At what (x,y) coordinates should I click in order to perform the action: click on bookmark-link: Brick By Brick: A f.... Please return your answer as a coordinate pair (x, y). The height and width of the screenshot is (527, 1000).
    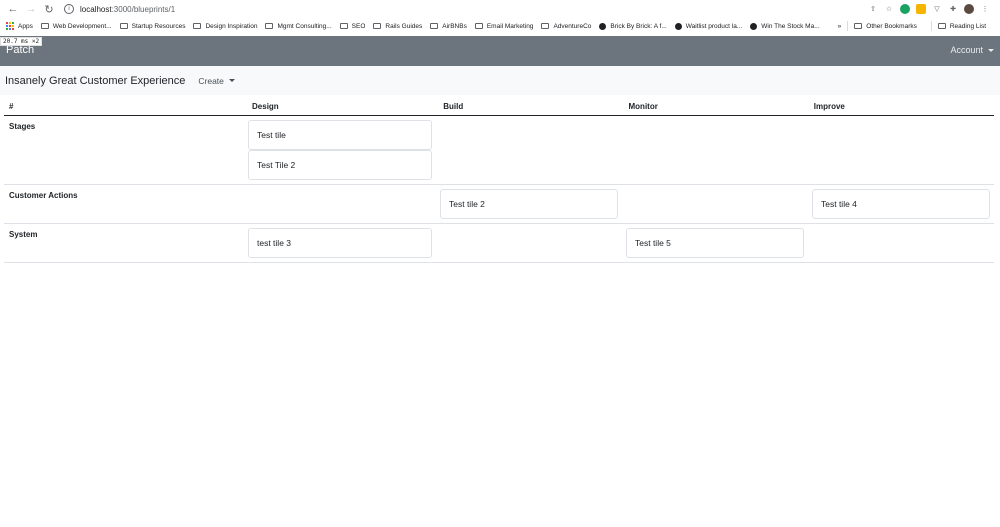
    Looking at the image, I should click on (633, 26).